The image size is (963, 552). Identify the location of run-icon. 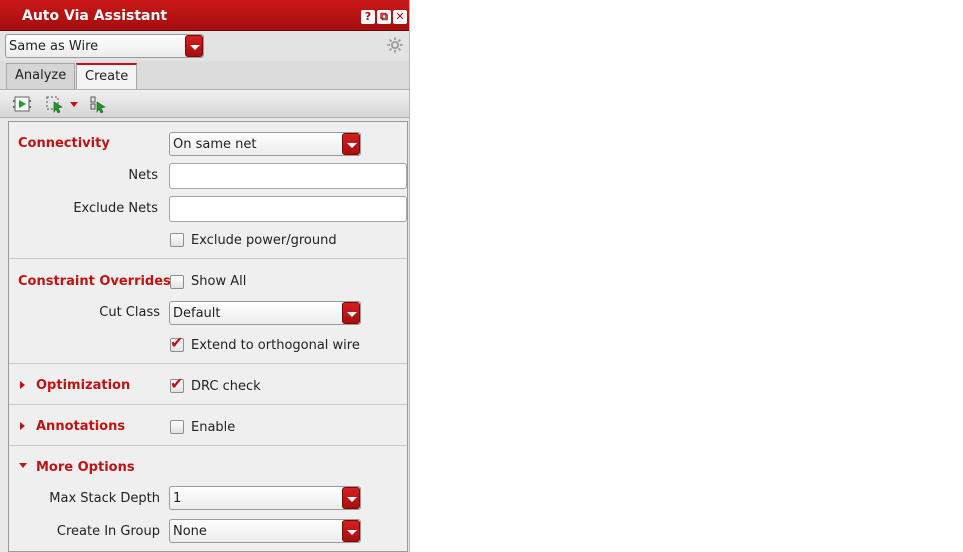
(22, 104).